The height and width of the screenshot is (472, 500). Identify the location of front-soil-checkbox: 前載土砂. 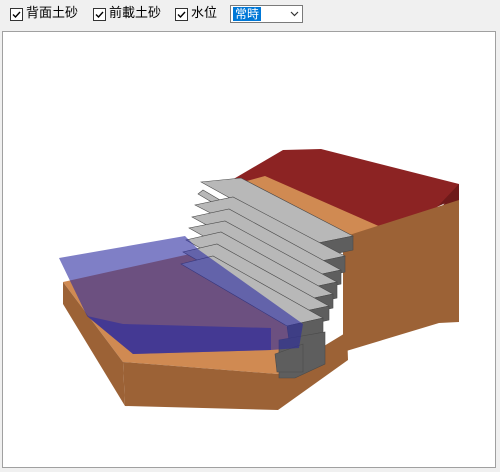
(127, 14).